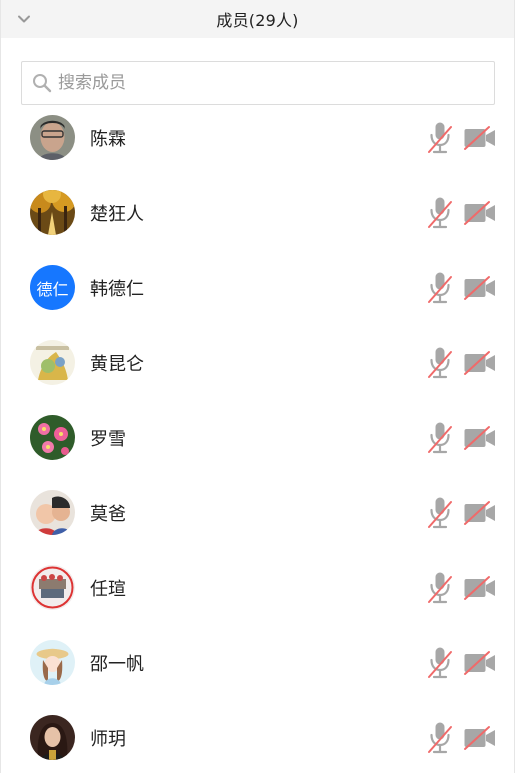 Image resolution: width=515 pixels, height=773 pixels. I want to click on collapse-button, so click(24, 19).